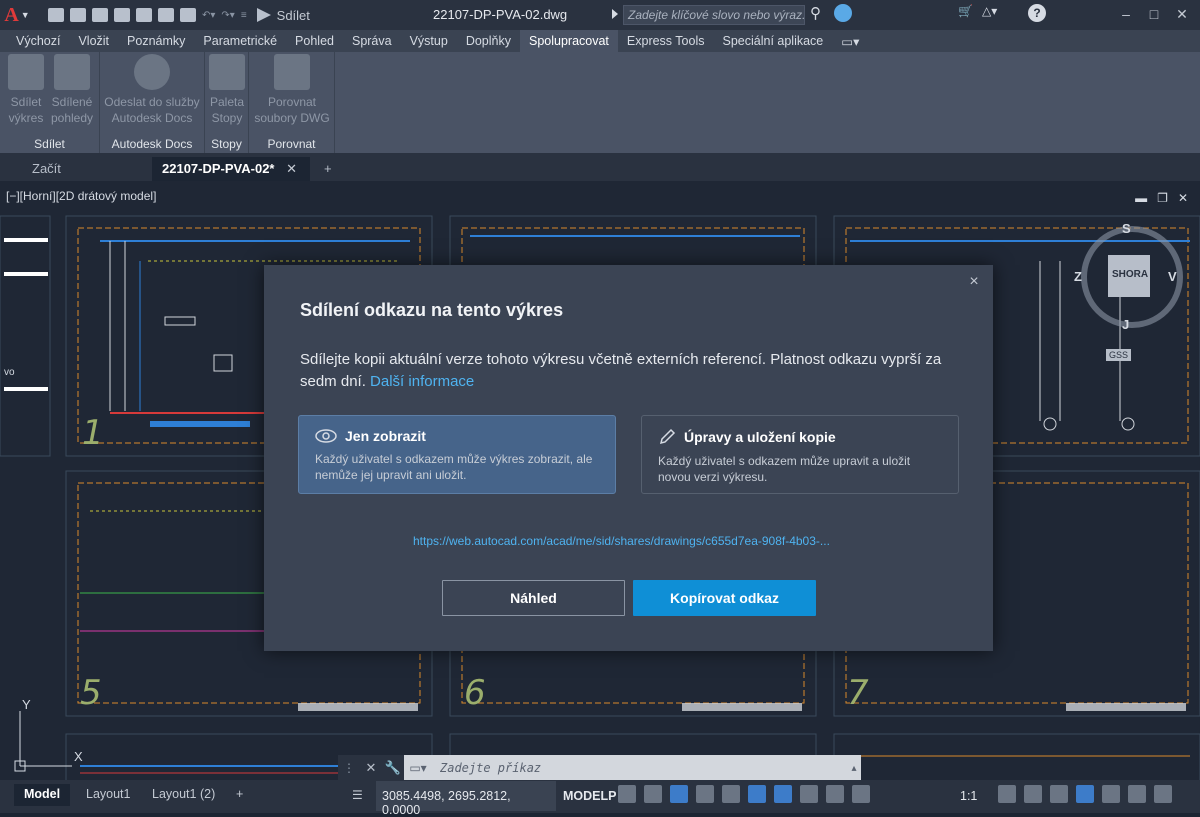 The width and height of the screenshot is (1200, 817). What do you see at coordinates (188, 15) in the screenshot?
I see `plot-icon` at bounding box center [188, 15].